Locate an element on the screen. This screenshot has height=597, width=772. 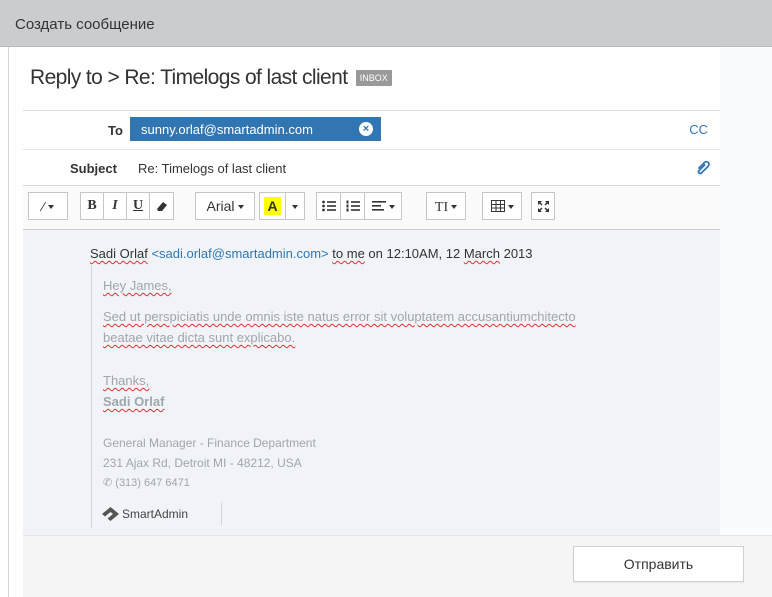
recipient-email: sunny.orlaf@smartadmin.com is located at coordinates (227, 129).